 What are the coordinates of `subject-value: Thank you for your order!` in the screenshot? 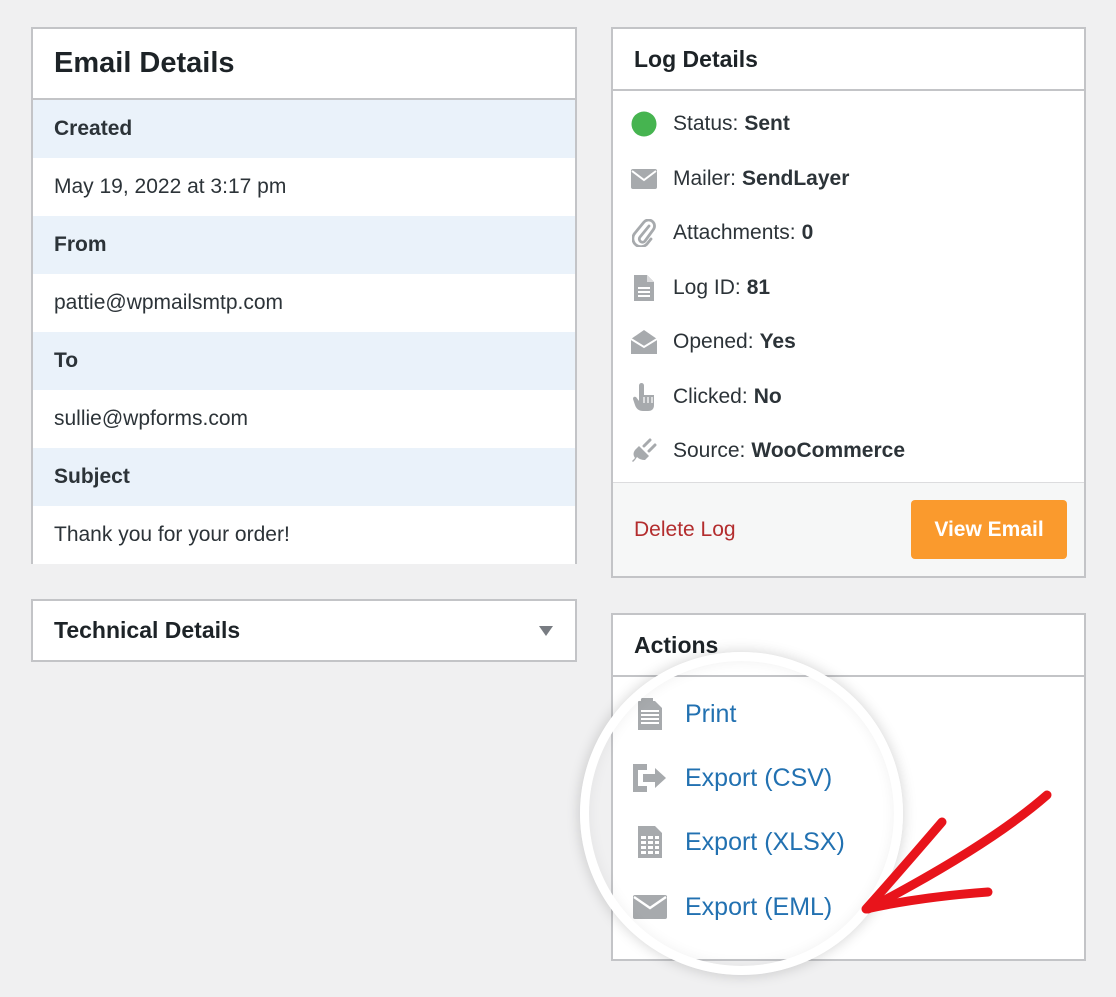 It's located at (304, 535).